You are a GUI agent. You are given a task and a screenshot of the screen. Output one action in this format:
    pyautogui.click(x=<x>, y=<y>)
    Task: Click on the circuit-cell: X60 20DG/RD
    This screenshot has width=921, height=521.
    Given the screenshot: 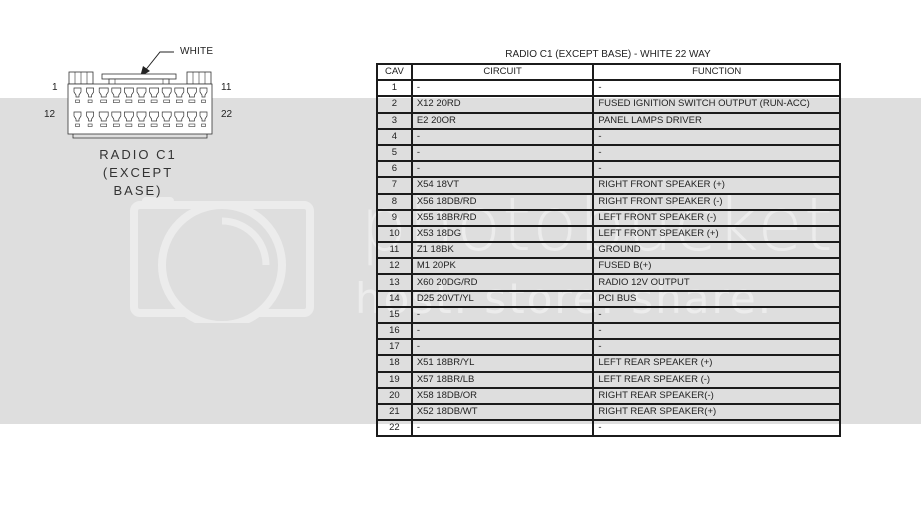 What is the action you would take?
    pyautogui.click(x=502, y=282)
    